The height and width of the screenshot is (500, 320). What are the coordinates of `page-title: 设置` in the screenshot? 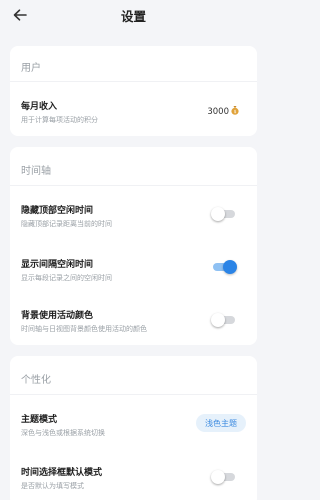 It's located at (133, 16).